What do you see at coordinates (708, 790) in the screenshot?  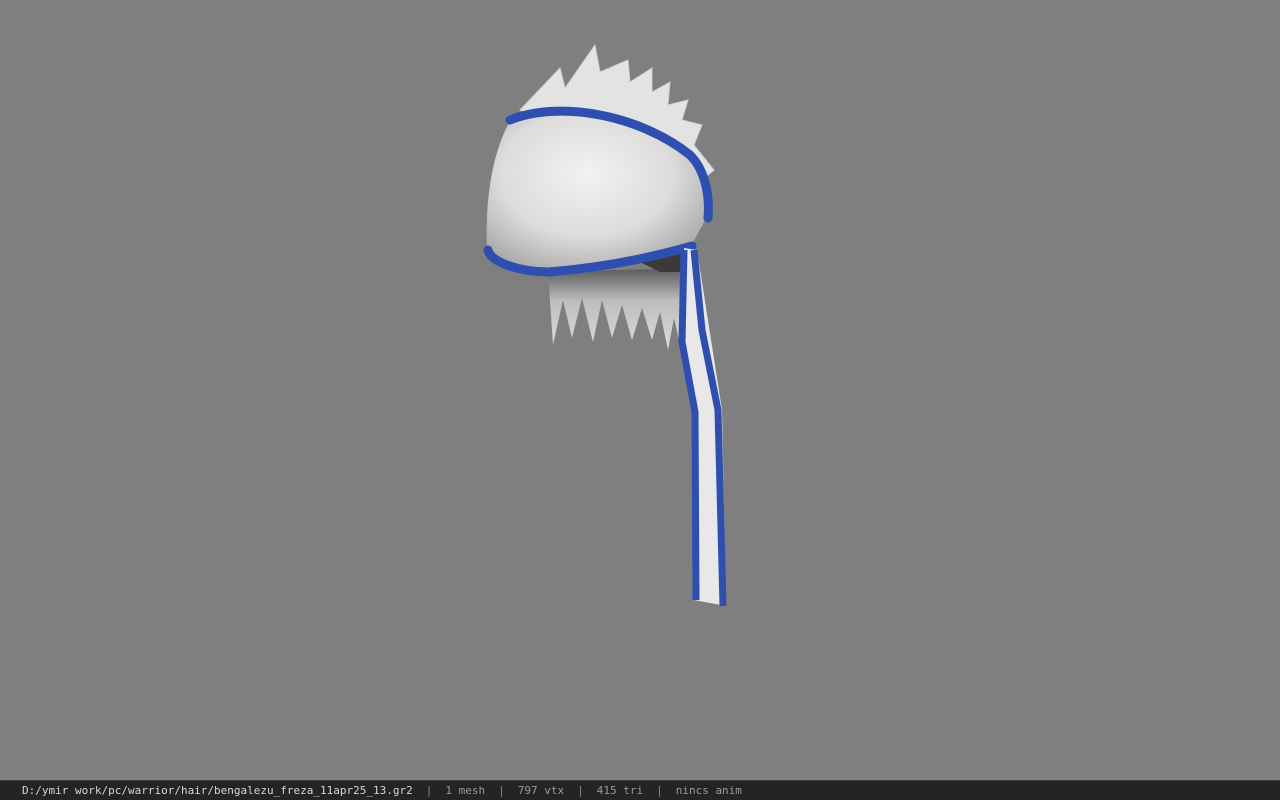 I see `animation-status: nincs anim` at bounding box center [708, 790].